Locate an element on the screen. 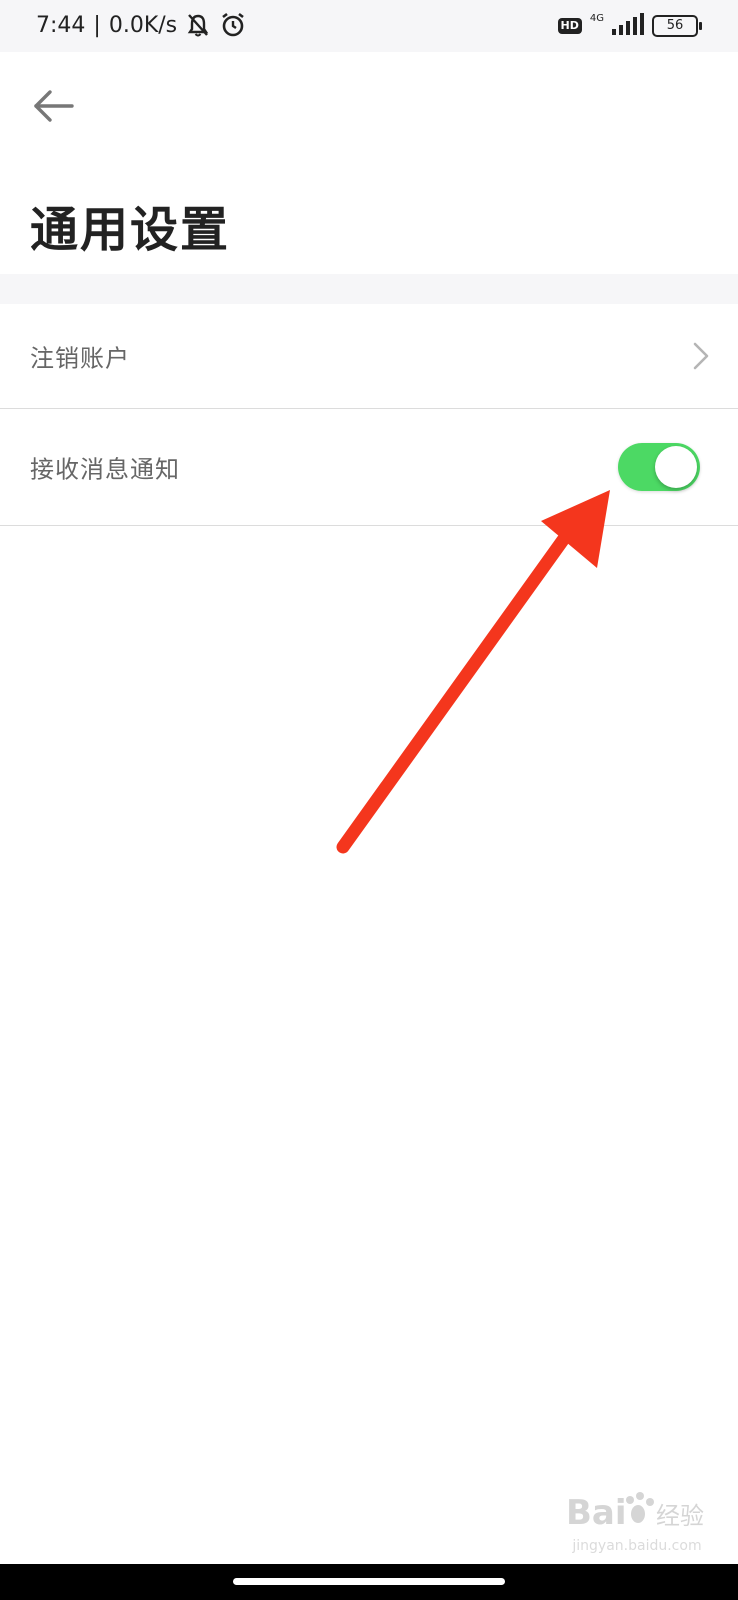 The image size is (738, 1600). baidu-paw-logo-icon: Bai 经验 is located at coordinates (635, 1512).